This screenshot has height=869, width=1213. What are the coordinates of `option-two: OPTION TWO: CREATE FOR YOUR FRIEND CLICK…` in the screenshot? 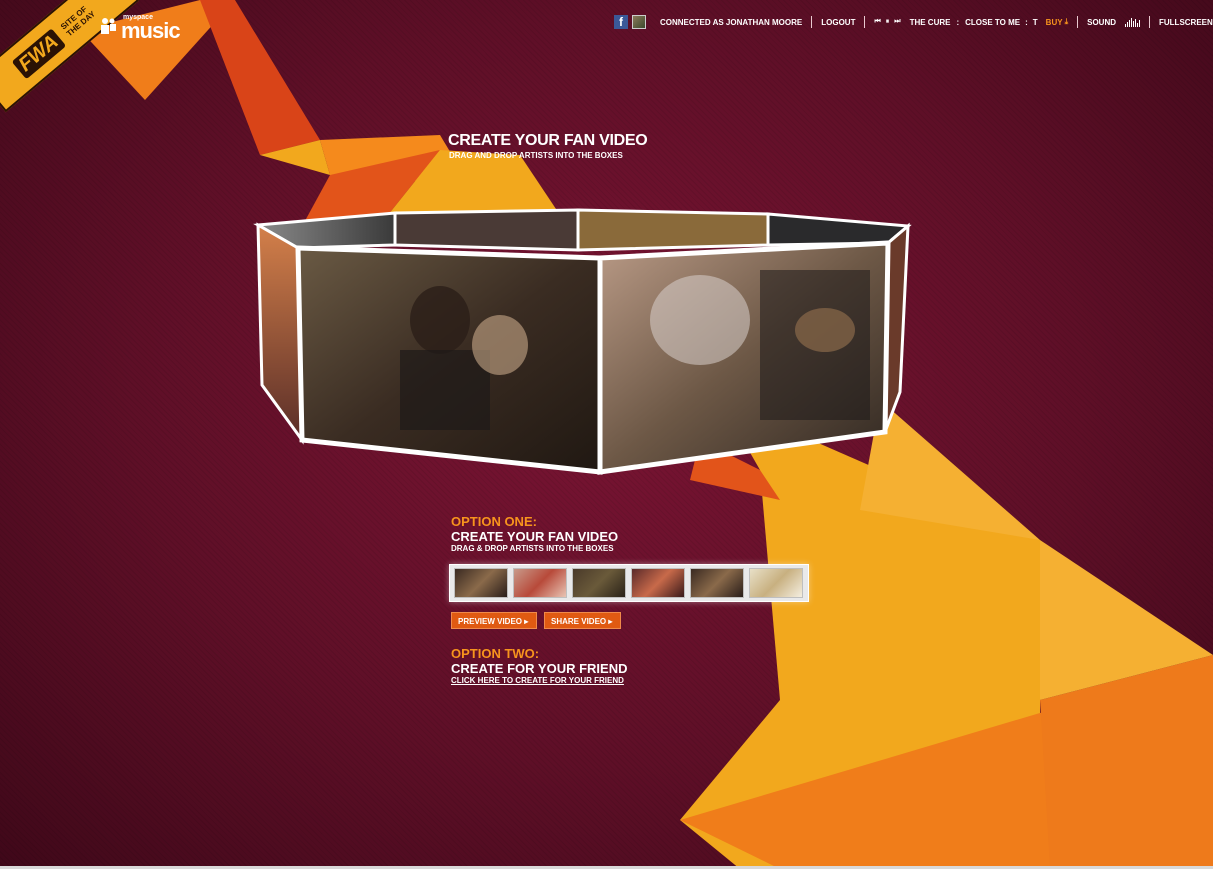 It's located at (539, 666).